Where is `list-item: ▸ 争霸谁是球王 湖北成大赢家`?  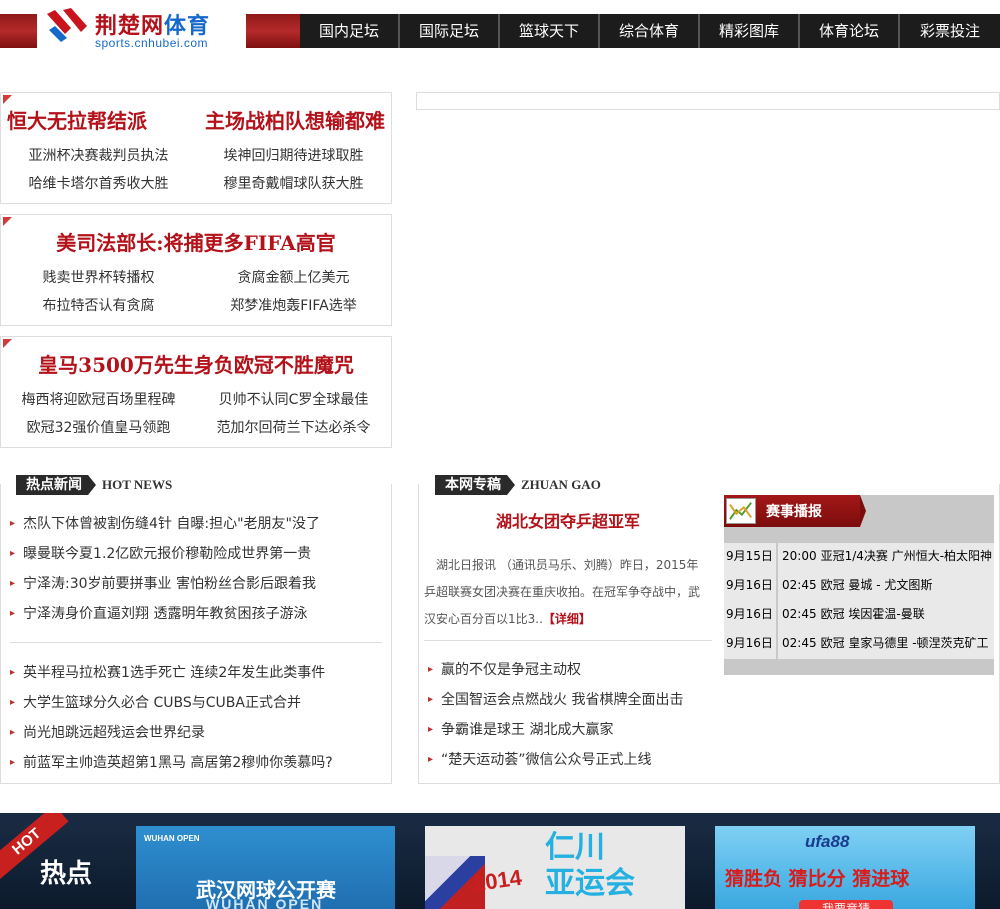
list-item: ▸ 争霸谁是球王 湖北成大赢家 is located at coordinates (555, 730).